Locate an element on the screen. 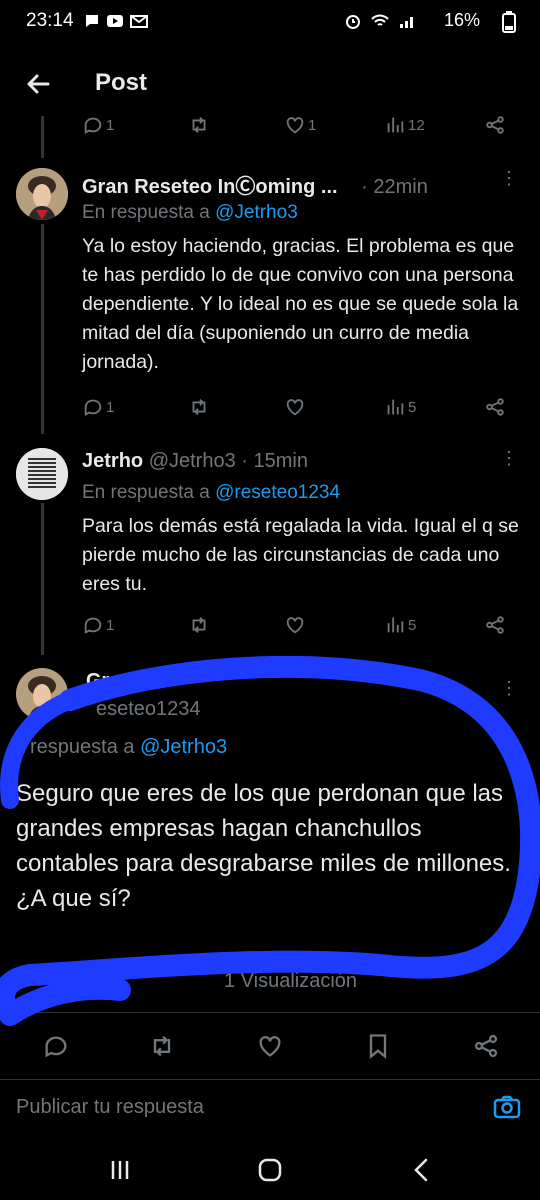  back-icon is located at coordinates (422, 1170).